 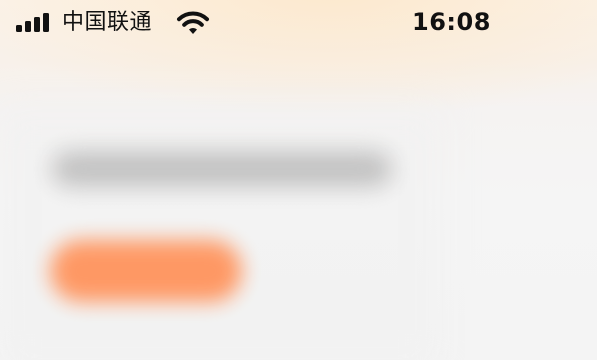 What do you see at coordinates (298, 23) in the screenshot?
I see `status-bar: 中国联通 16:08` at bounding box center [298, 23].